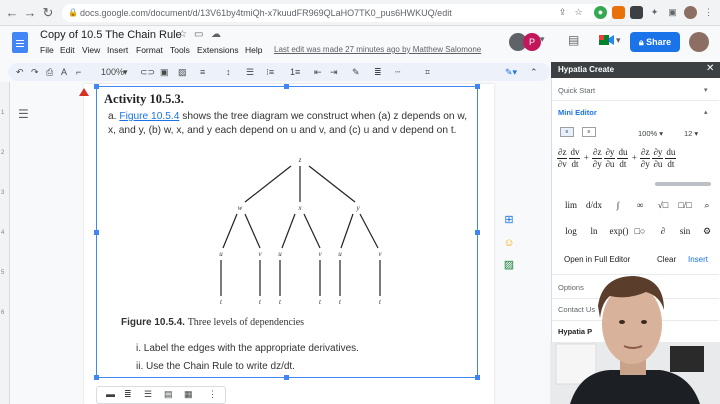 The width and height of the screenshot is (720, 404). What do you see at coordinates (578, 12) in the screenshot?
I see `bookmark-star-icon: ☆` at bounding box center [578, 12].